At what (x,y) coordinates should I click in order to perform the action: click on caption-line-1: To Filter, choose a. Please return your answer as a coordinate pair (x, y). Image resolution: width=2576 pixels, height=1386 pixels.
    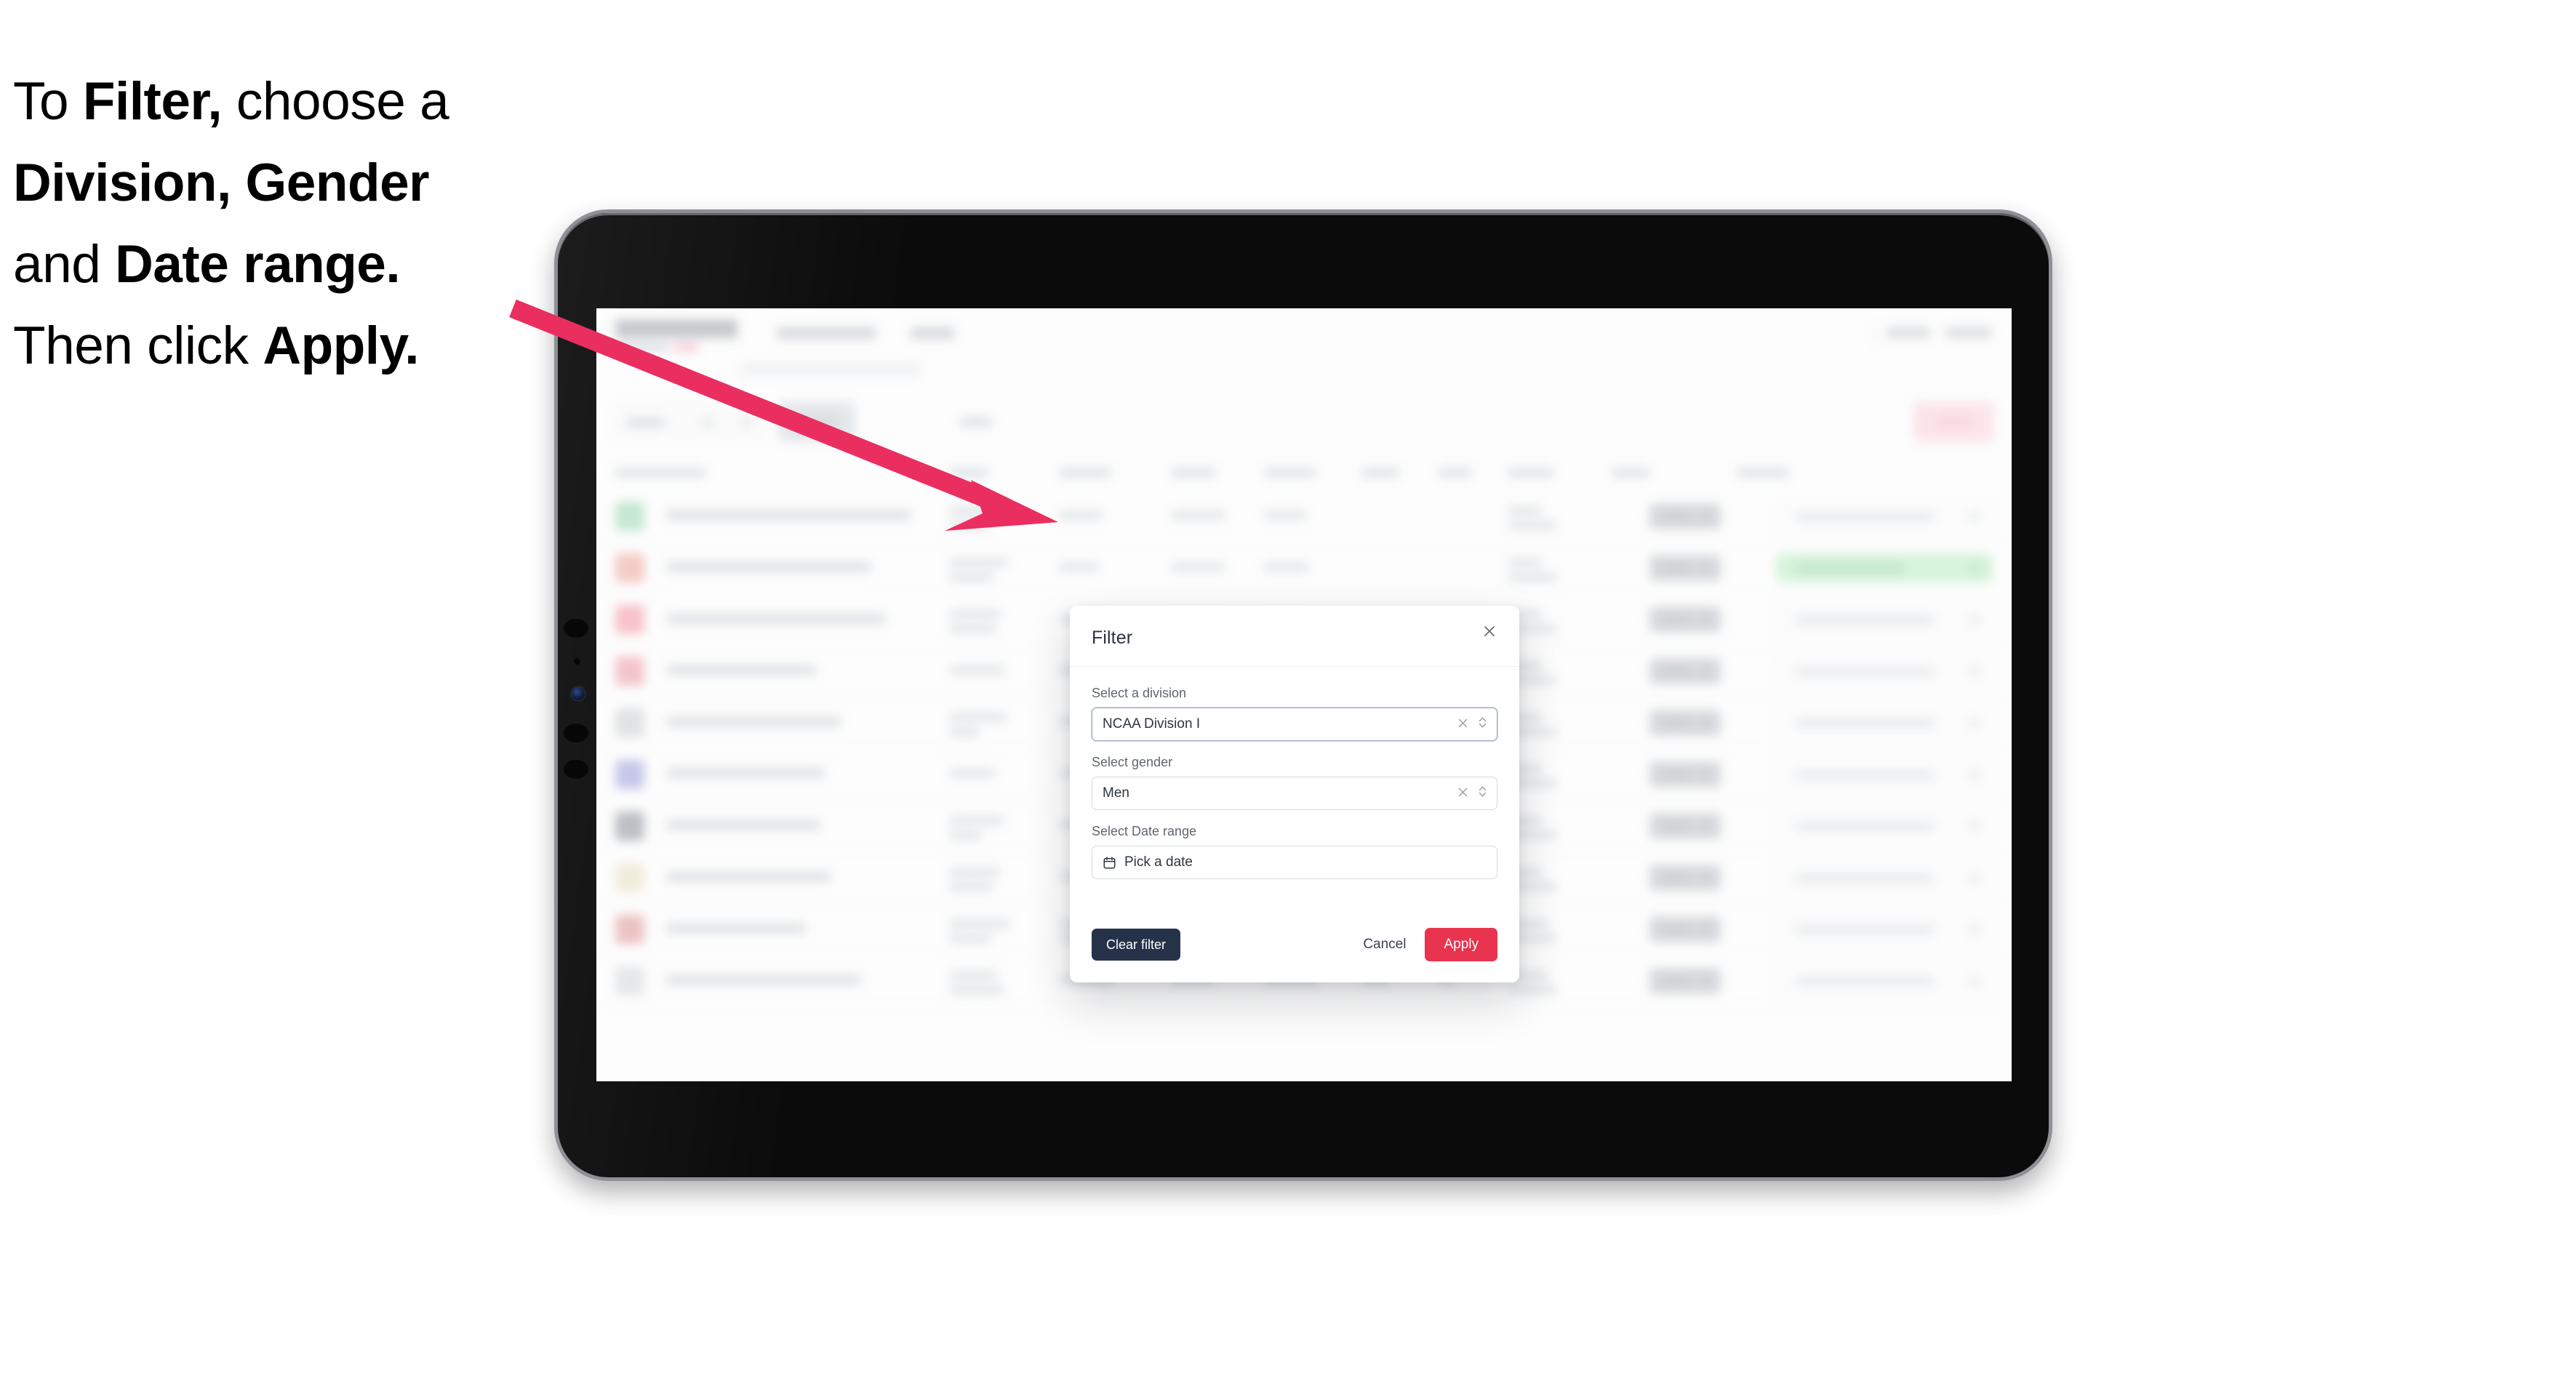
    Looking at the image, I should click on (289, 102).